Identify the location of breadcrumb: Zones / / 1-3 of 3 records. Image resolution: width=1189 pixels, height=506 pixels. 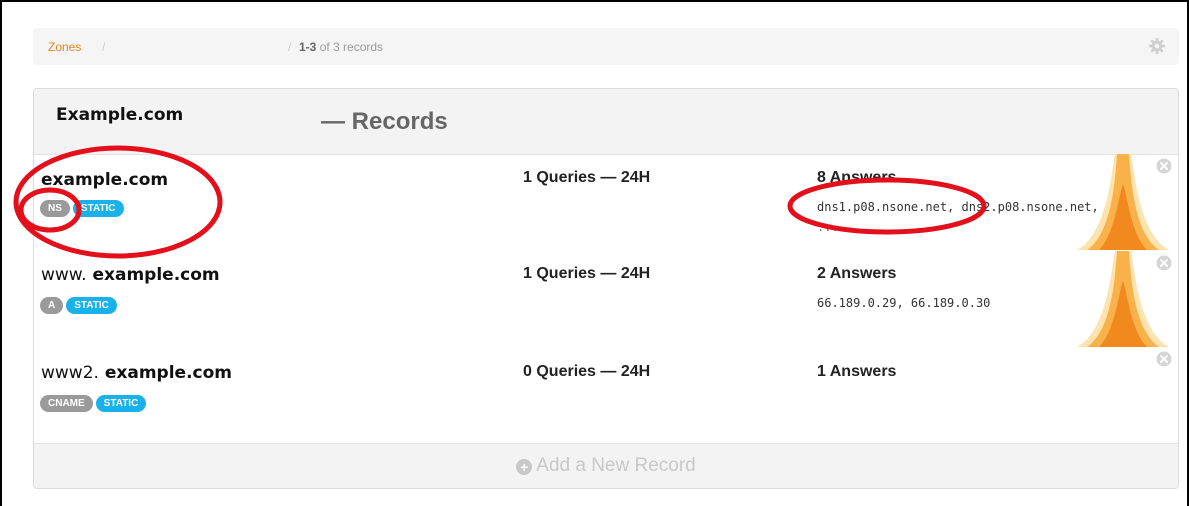
(606, 46).